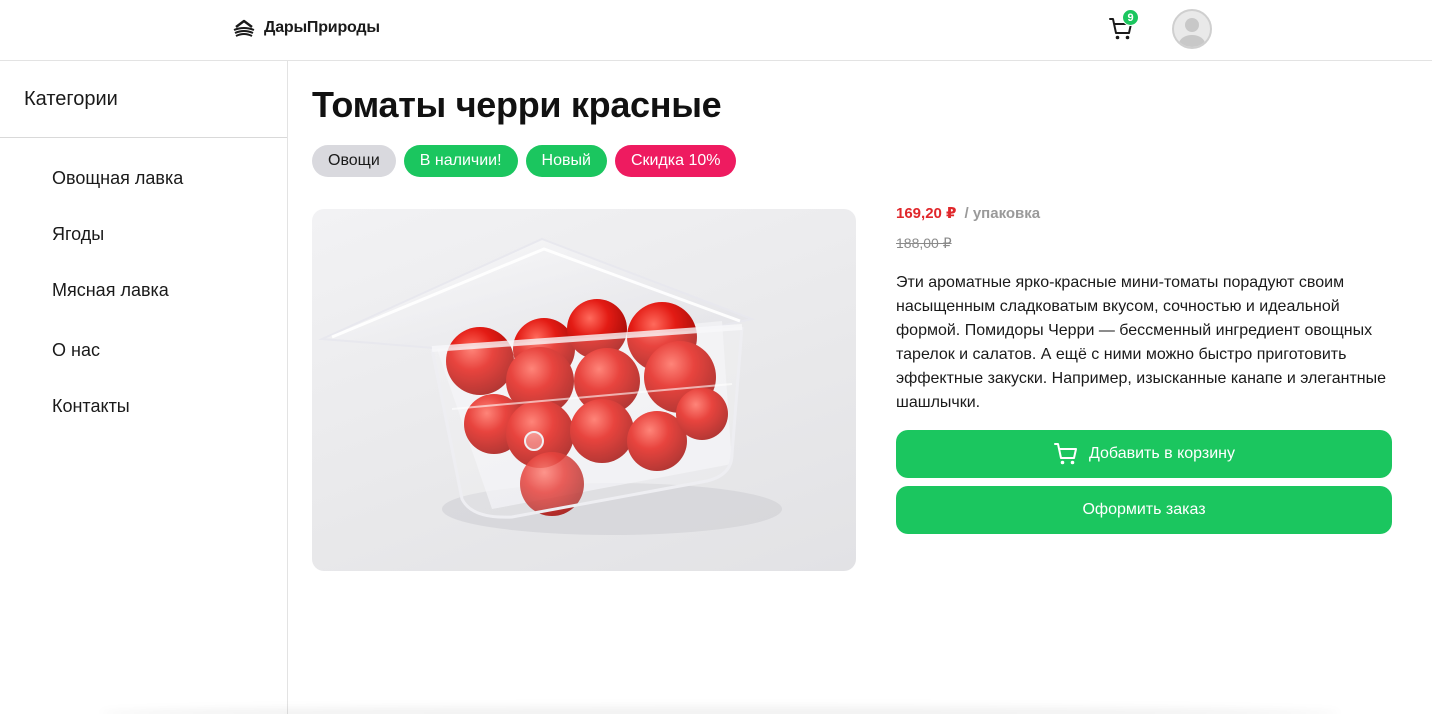 Image resolution: width=1432 pixels, height=714 pixels. Describe the element at coordinates (550, 386) in the screenshot. I see `cherry-tomatoes-illustration` at that location.